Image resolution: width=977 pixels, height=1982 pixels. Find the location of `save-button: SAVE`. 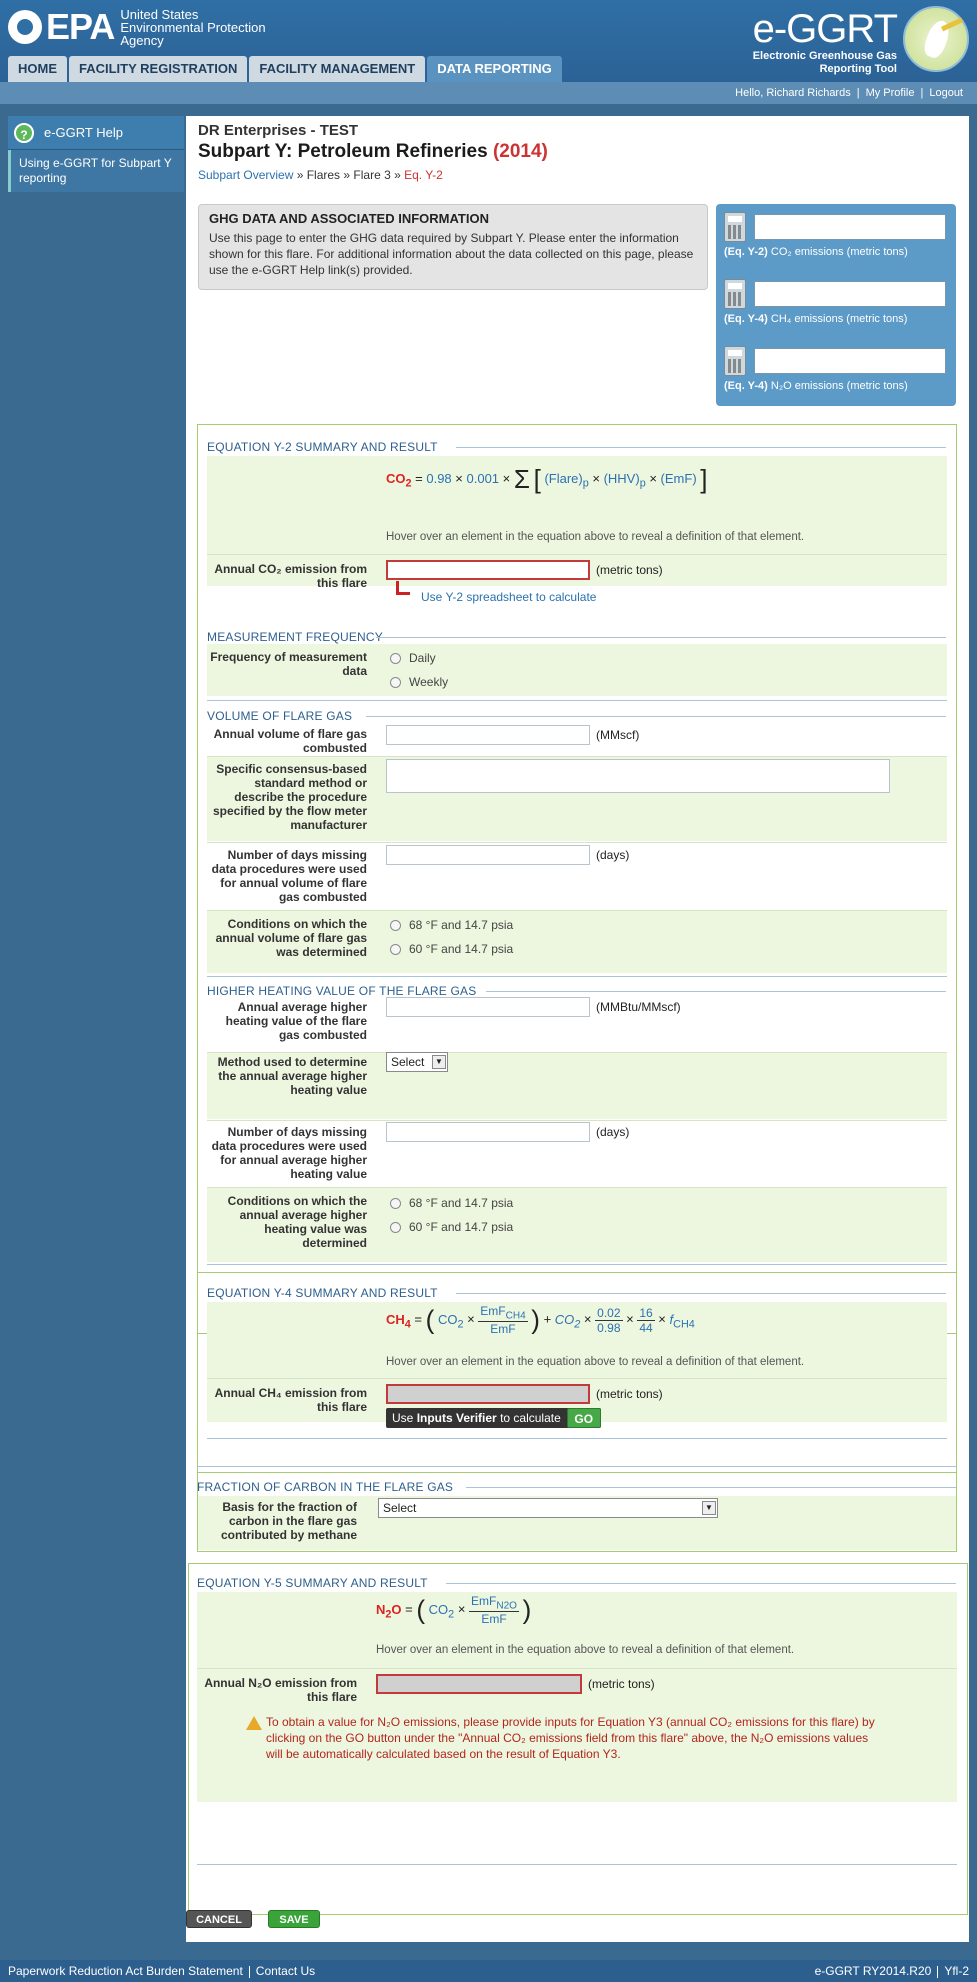

save-button: SAVE is located at coordinates (294, 1919).